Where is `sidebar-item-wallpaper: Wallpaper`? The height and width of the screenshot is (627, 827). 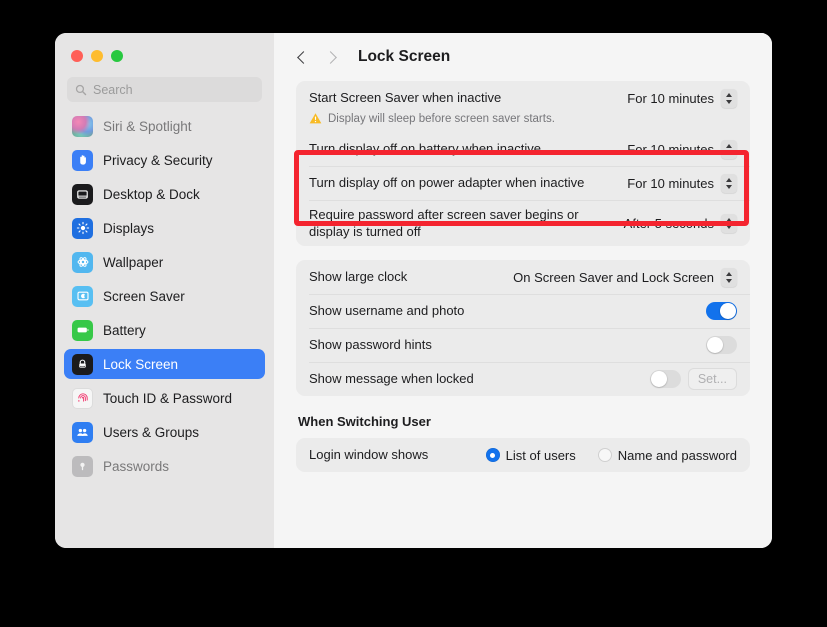 sidebar-item-wallpaper: Wallpaper is located at coordinates (164, 262).